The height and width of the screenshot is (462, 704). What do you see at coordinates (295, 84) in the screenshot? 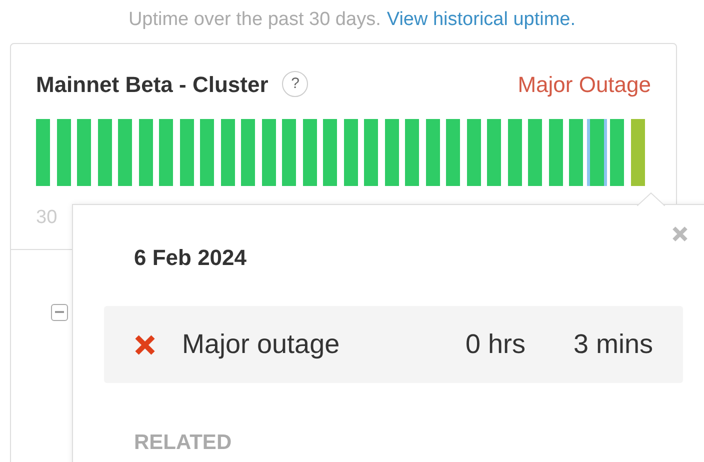
I see `help-icon: ?` at bounding box center [295, 84].